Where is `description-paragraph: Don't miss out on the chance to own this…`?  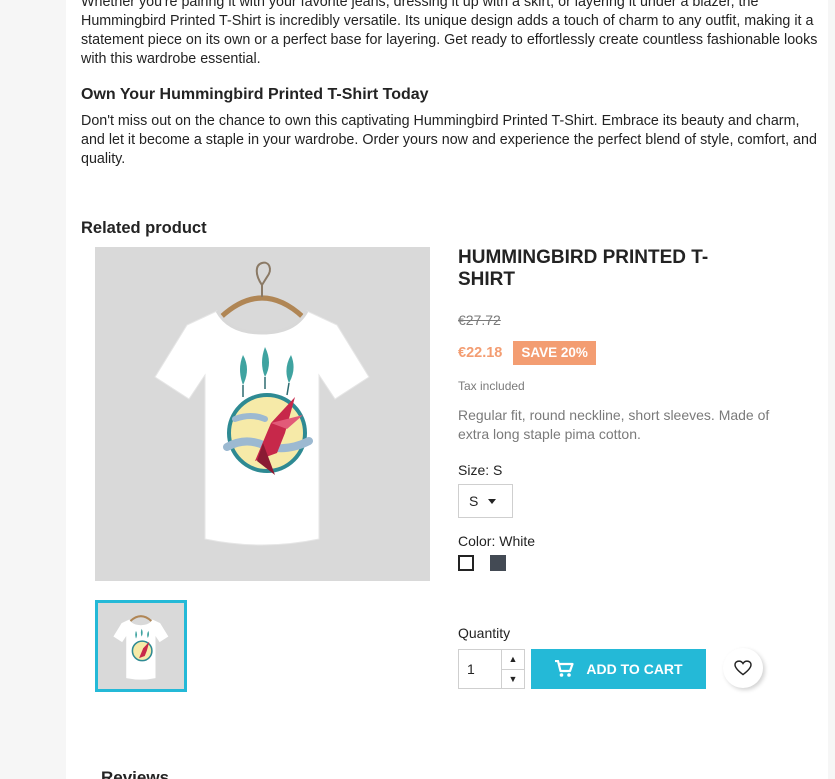 description-paragraph: Don't miss out on the chance to own this… is located at coordinates (449, 140).